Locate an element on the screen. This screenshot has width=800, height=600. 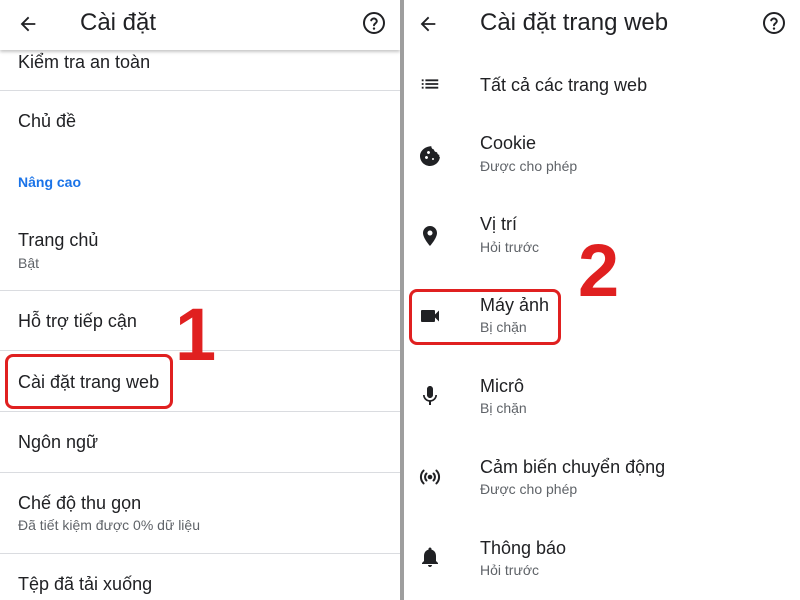
camera-icon is located at coordinates (430, 316).